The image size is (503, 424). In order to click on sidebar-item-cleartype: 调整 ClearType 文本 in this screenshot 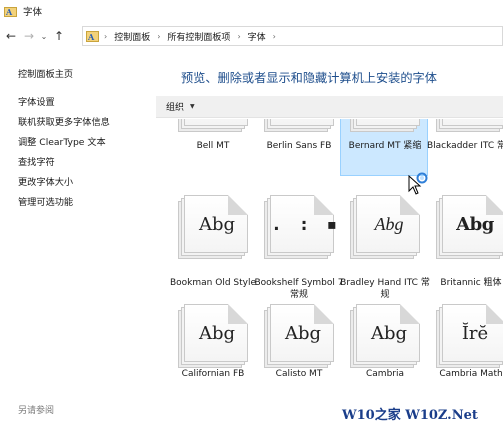, I will do `click(62, 141)`.